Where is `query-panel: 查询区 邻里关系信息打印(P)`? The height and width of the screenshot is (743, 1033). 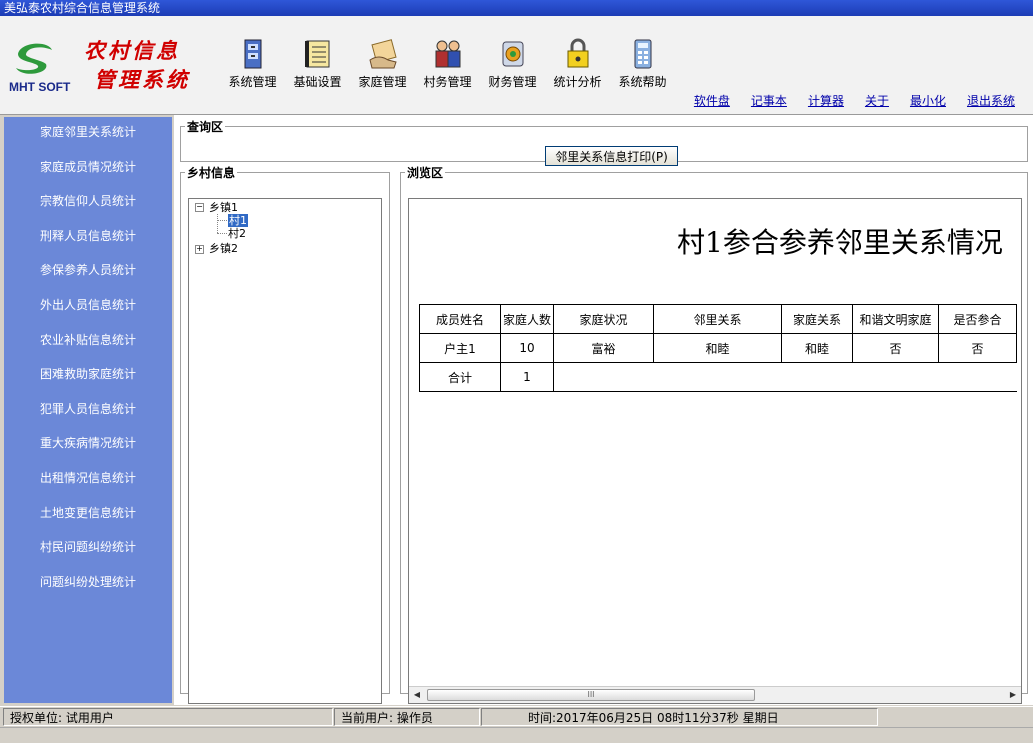
query-panel: 查询区 邻里关系信息打印(P) is located at coordinates (604, 142).